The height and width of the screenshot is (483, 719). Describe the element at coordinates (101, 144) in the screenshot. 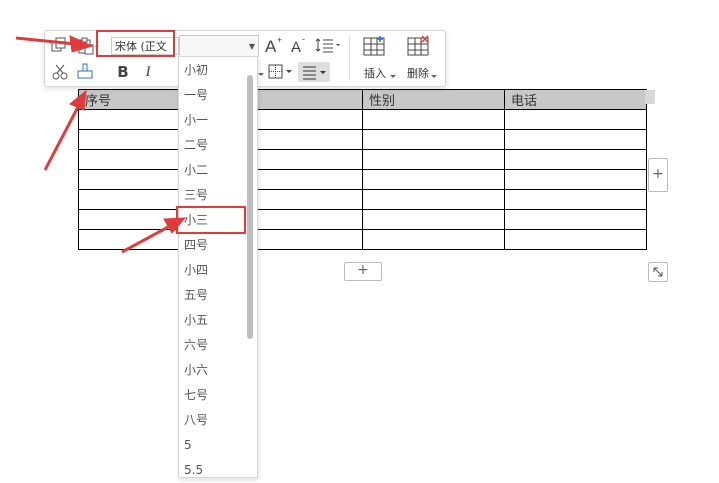

I see `annotation-arrows` at that location.